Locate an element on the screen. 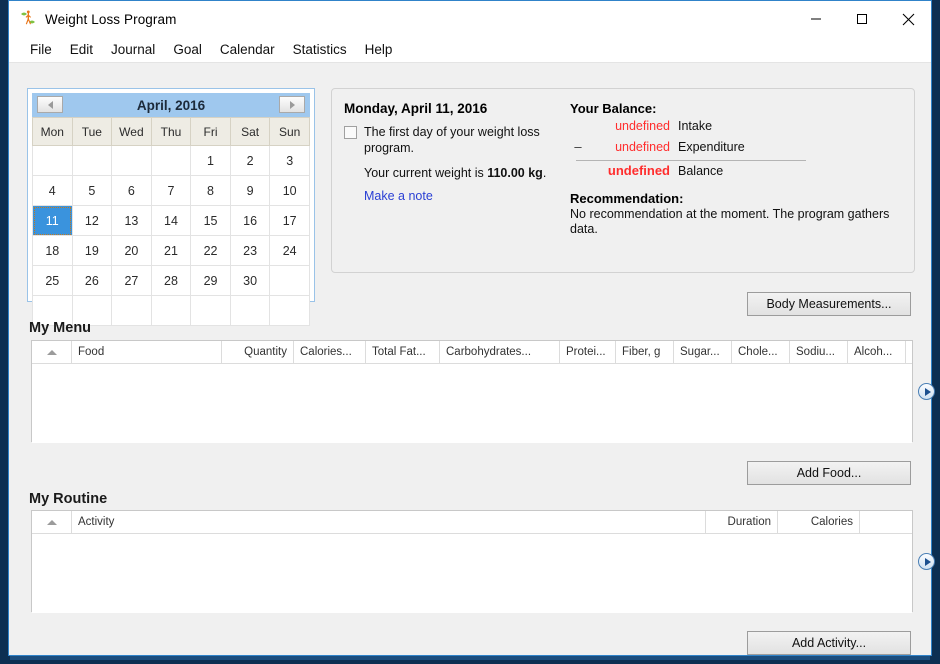  calendar-day-cell: 14 is located at coordinates (171, 220).